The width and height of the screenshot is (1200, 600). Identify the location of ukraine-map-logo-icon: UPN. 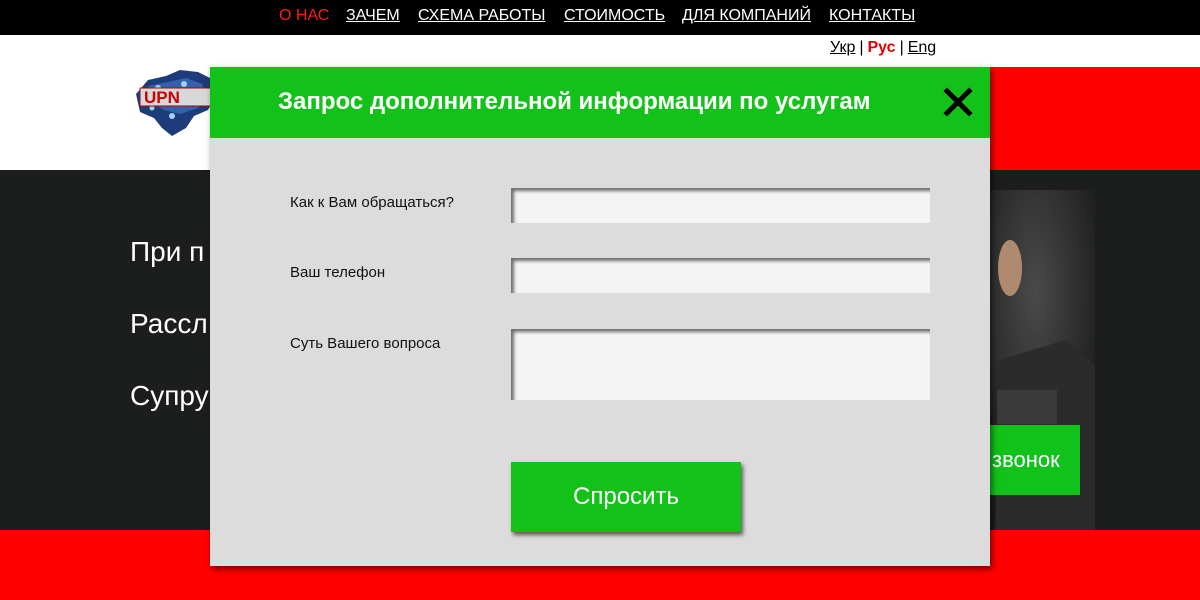
(177, 103).